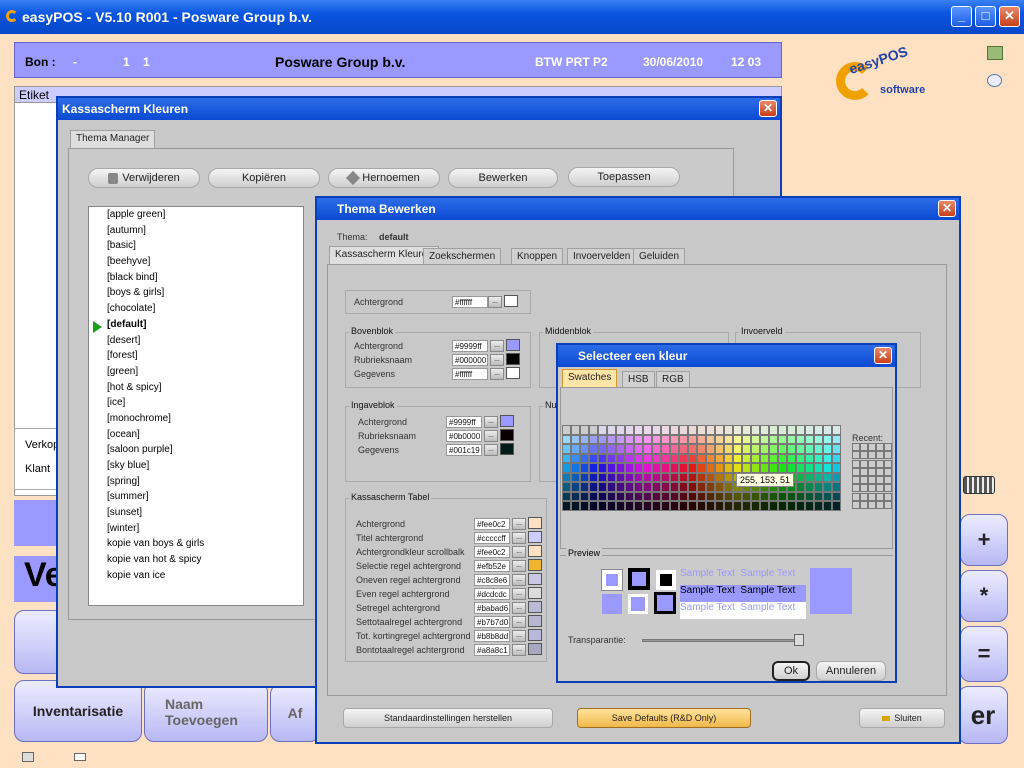 This screenshot has width=1024, height=768. I want to click on tab-knoppen: Knoppen, so click(537, 256).